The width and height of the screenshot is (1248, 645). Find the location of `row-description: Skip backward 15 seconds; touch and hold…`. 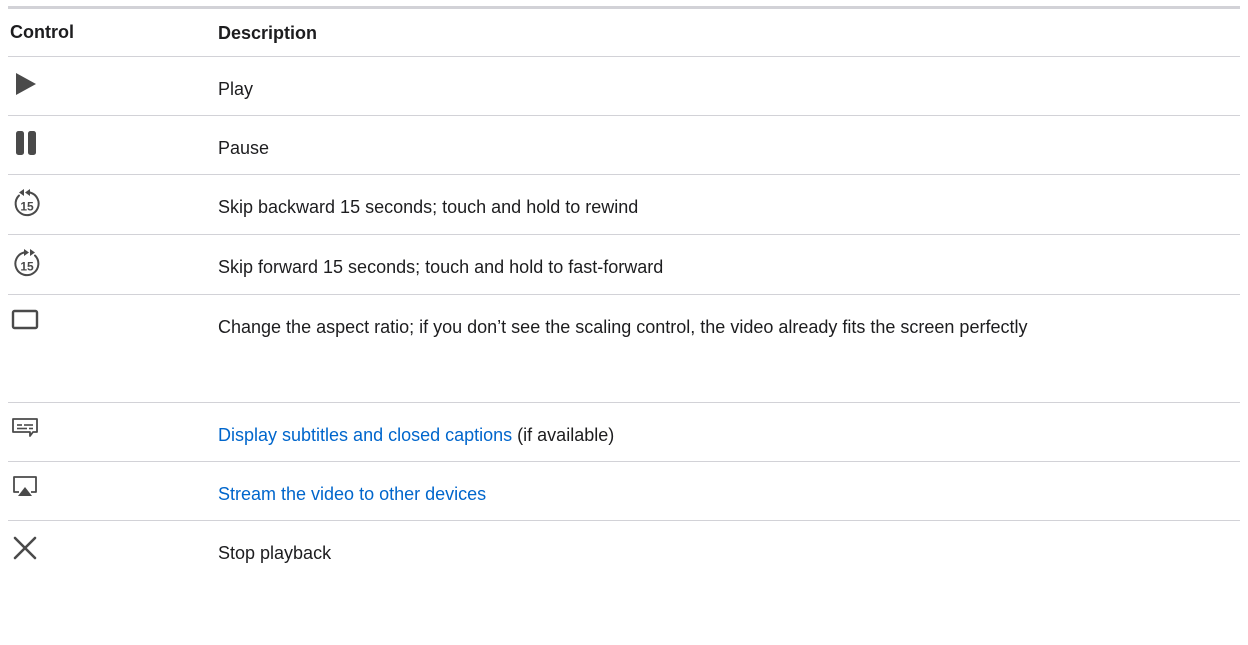

row-description: Skip backward 15 seconds; touch and hold… is located at coordinates (428, 207).